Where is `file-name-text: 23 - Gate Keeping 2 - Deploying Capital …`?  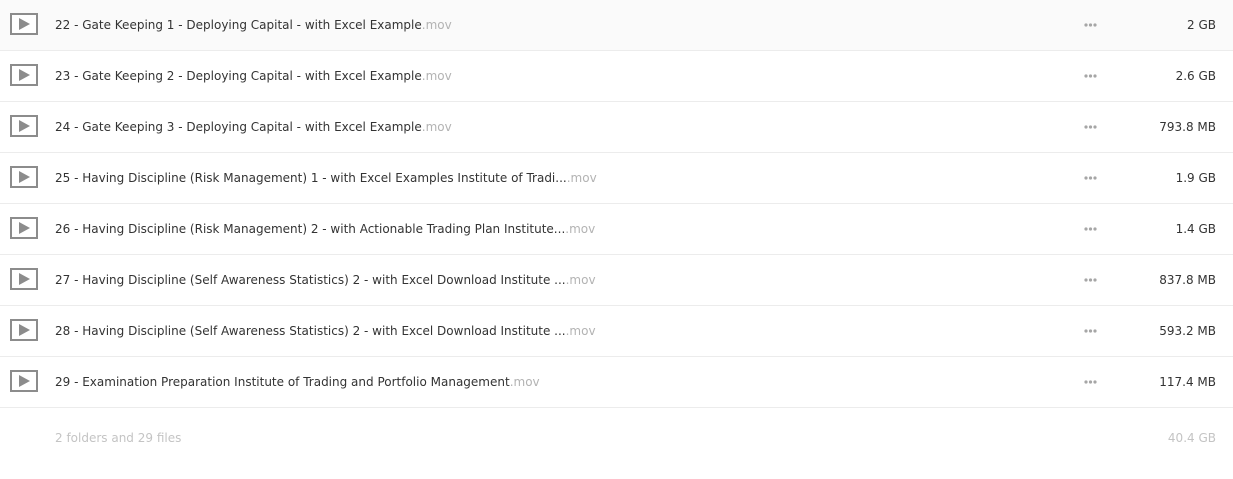
file-name-text: 23 - Gate Keeping 2 - Deploying Capital … is located at coordinates (238, 76).